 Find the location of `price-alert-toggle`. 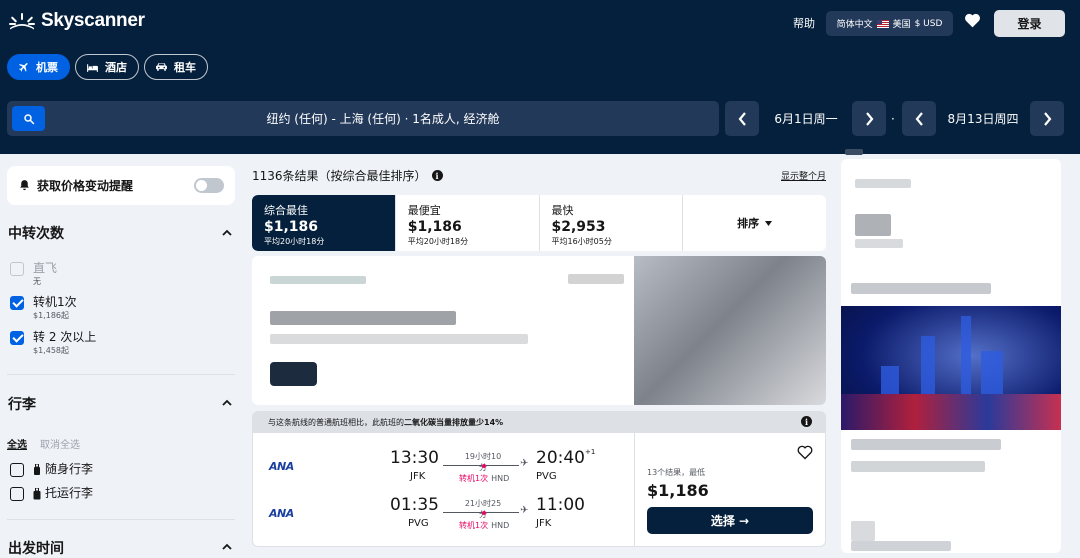

price-alert-toggle is located at coordinates (209, 185).